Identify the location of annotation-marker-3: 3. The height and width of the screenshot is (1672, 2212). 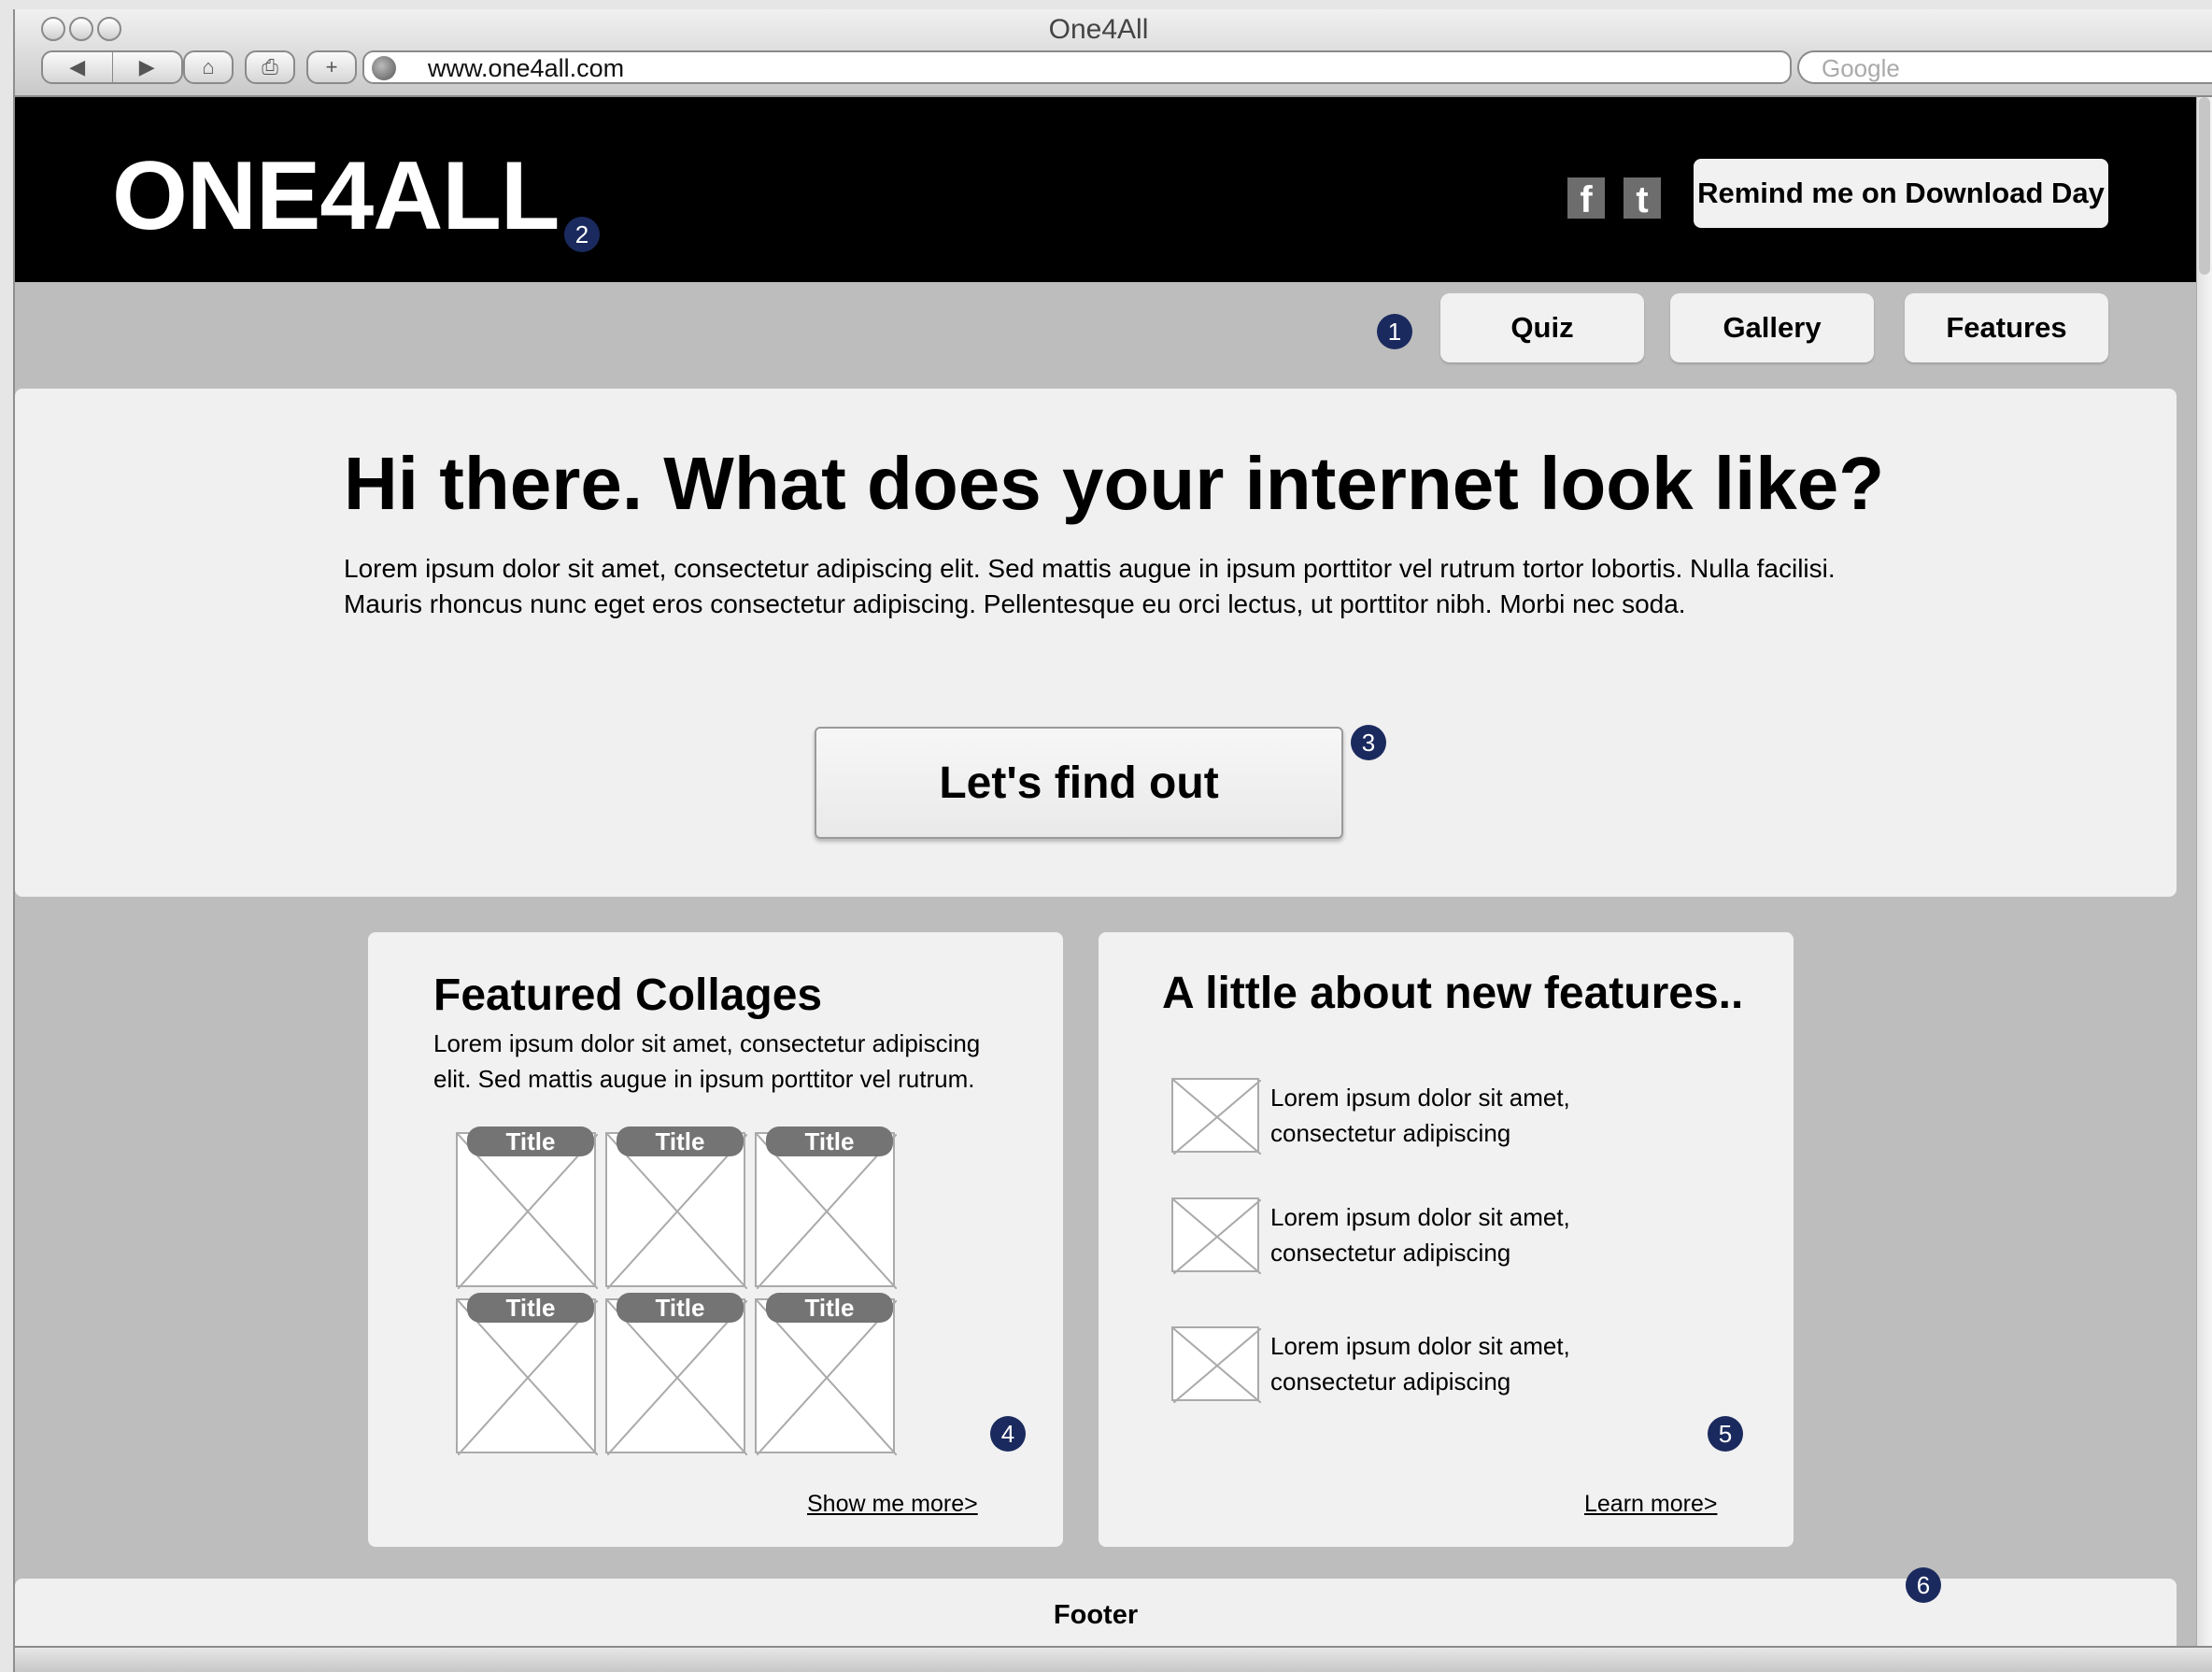
(1368, 742).